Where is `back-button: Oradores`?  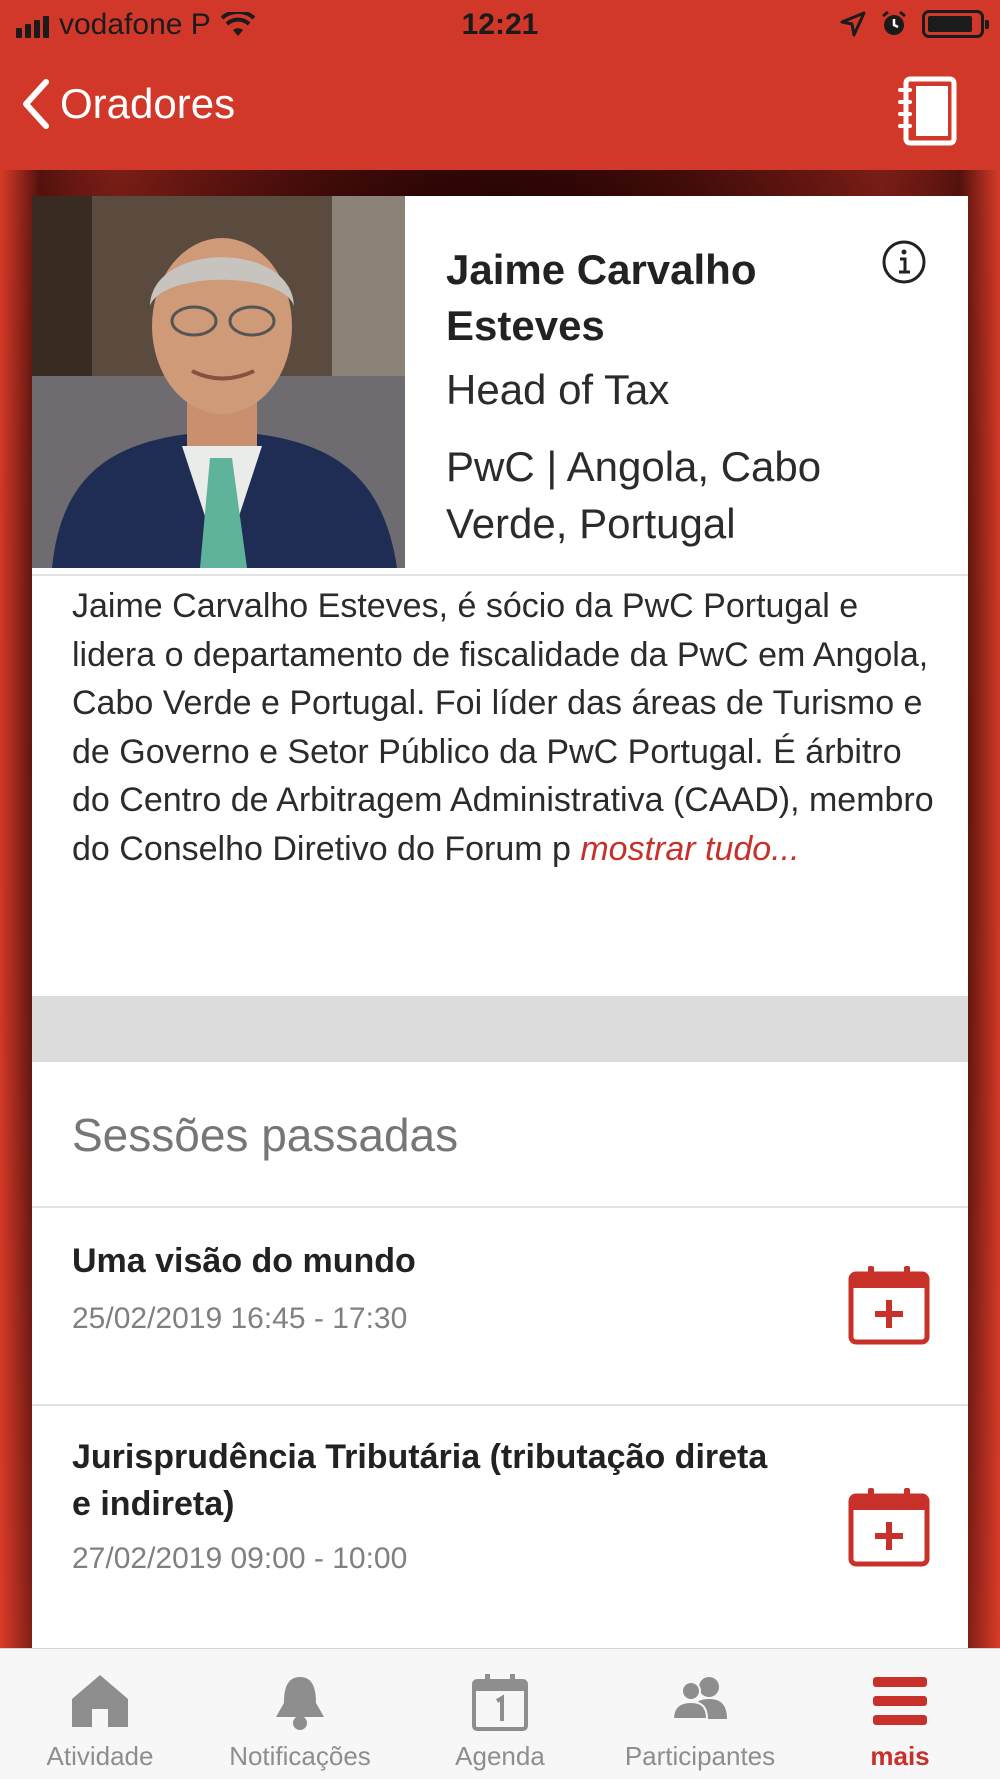
back-button: Oradores is located at coordinates (127, 104).